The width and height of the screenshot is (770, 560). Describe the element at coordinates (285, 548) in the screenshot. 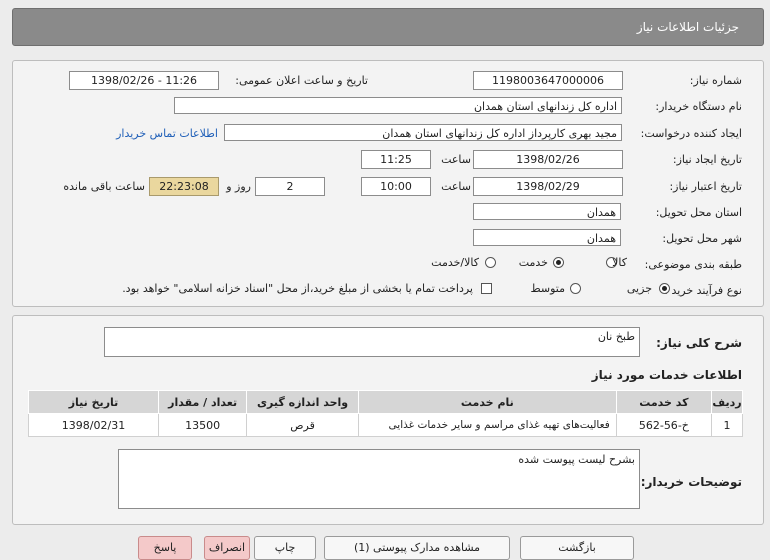

I see `print-button: چاپ` at that location.